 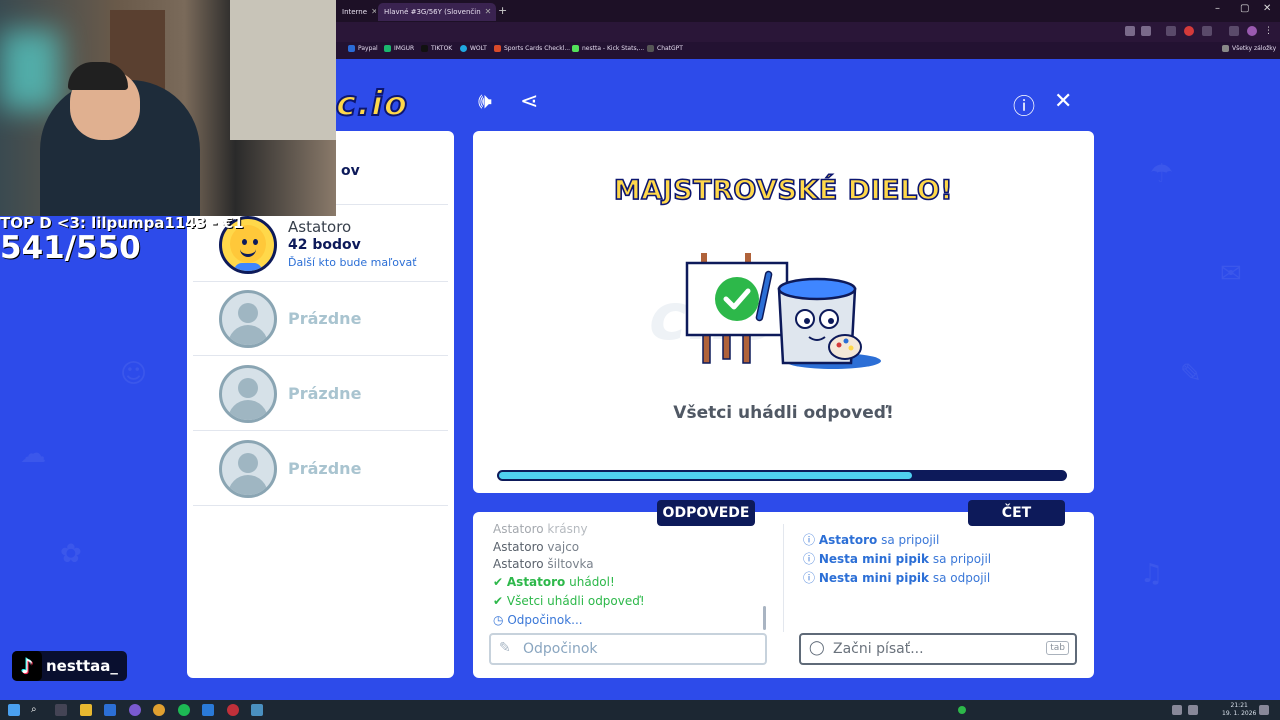 What do you see at coordinates (159, 710) in the screenshot?
I see `chrome-icon` at bounding box center [159, 710].